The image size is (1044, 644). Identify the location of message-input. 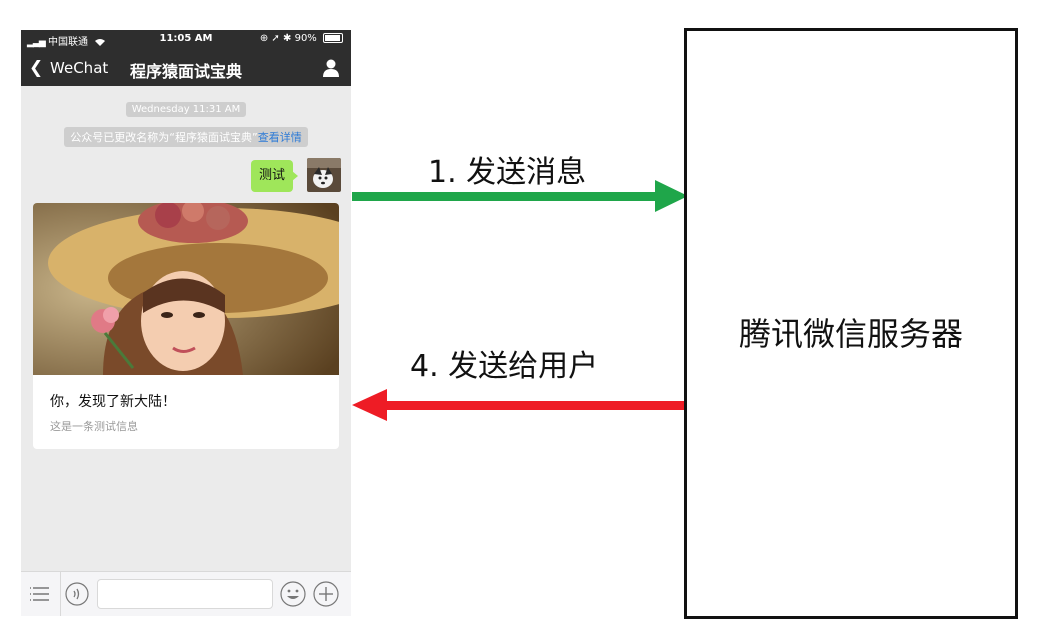
(185, 594).